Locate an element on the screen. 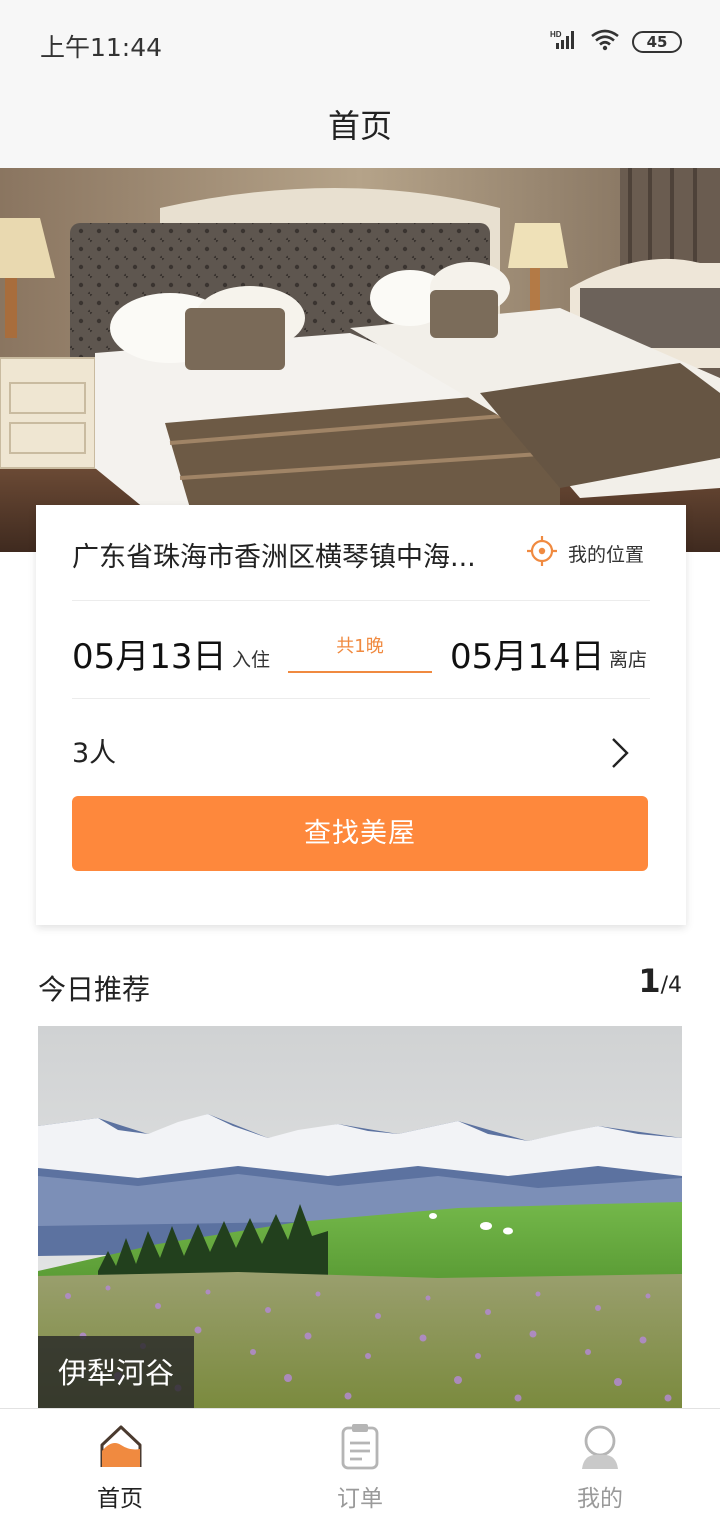  guest-selector: 3人 is located at coordinates (361, 747).